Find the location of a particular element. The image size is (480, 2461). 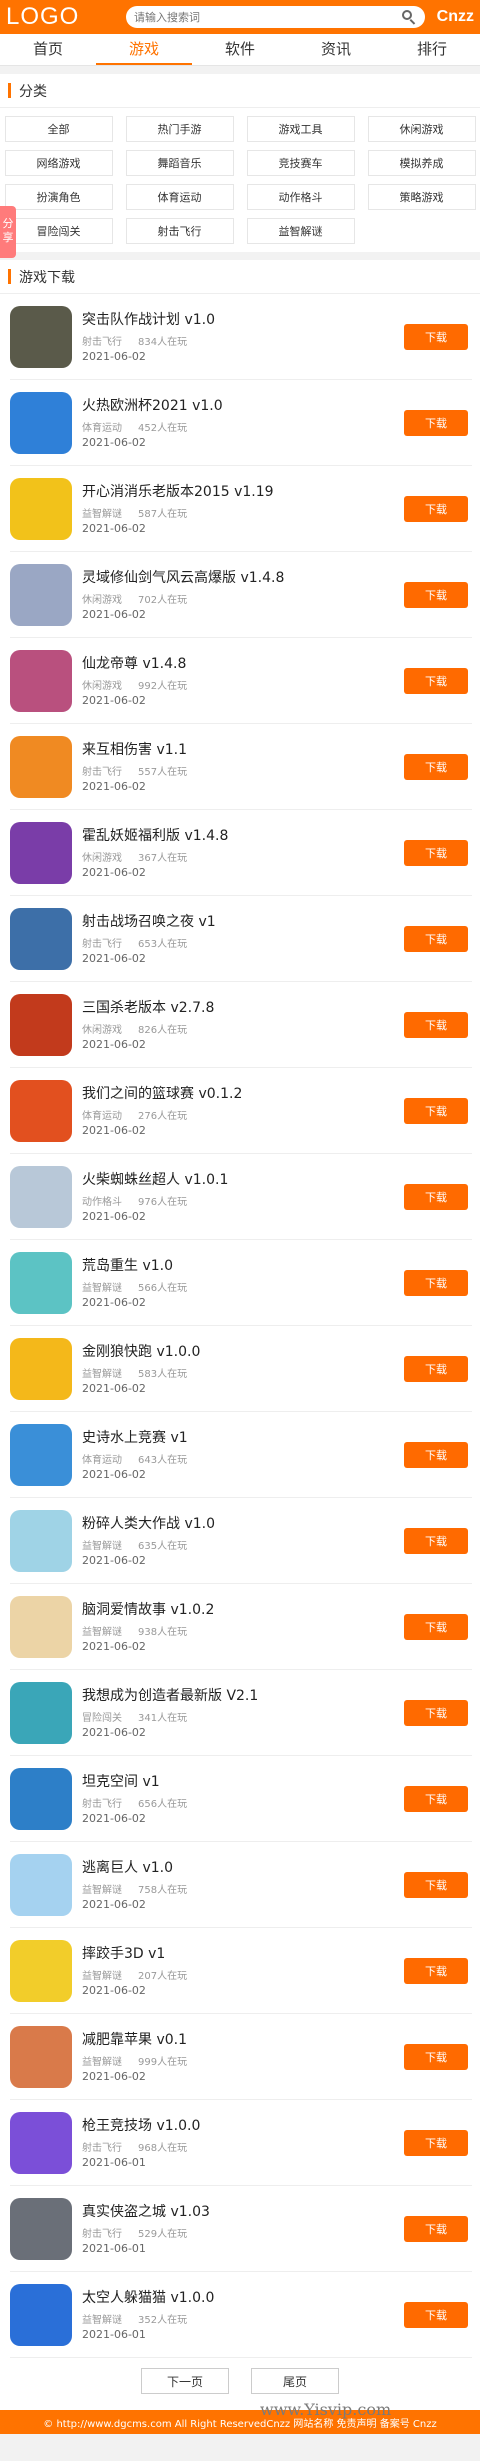

game-title: 我们之间的篮球赛 v0.1.2 is located at coordinates (243, 1094).